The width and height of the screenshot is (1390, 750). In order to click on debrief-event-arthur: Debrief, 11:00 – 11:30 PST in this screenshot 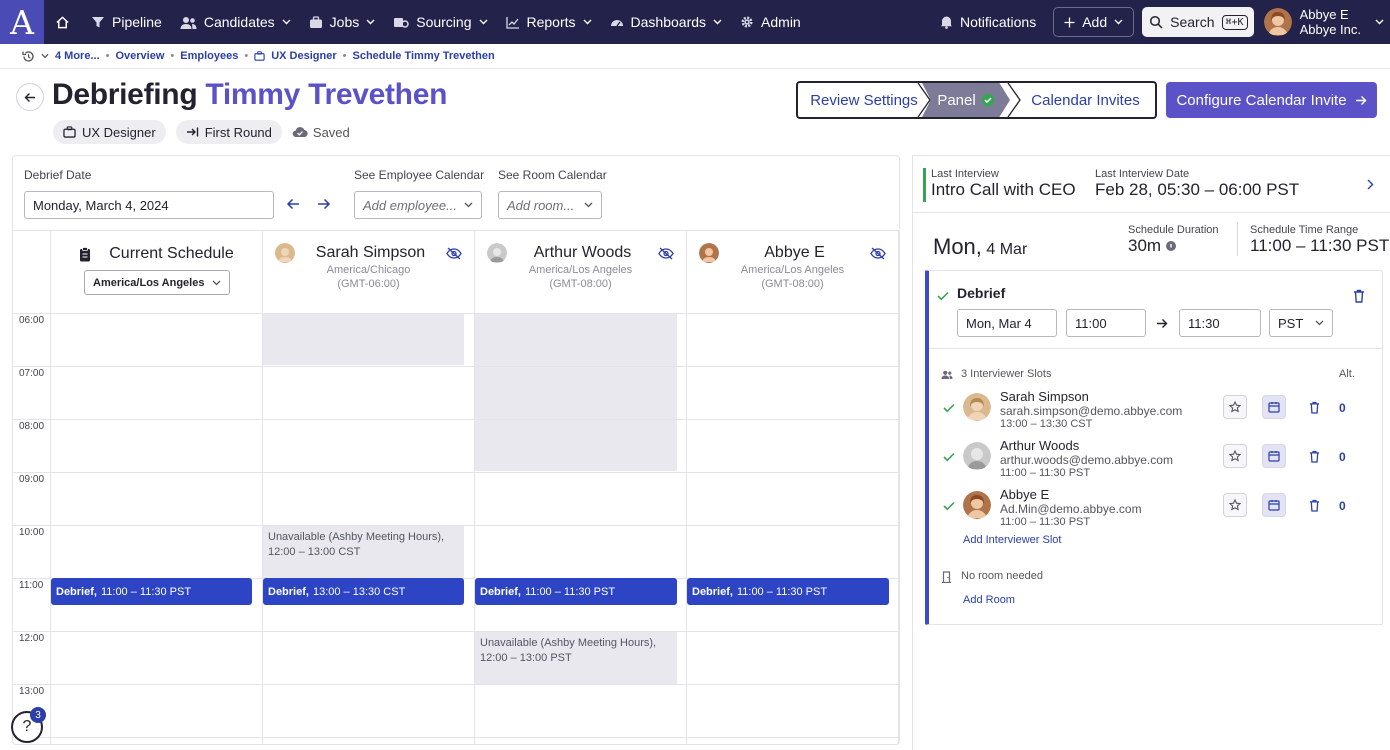, I will do `click(576, 591)`.